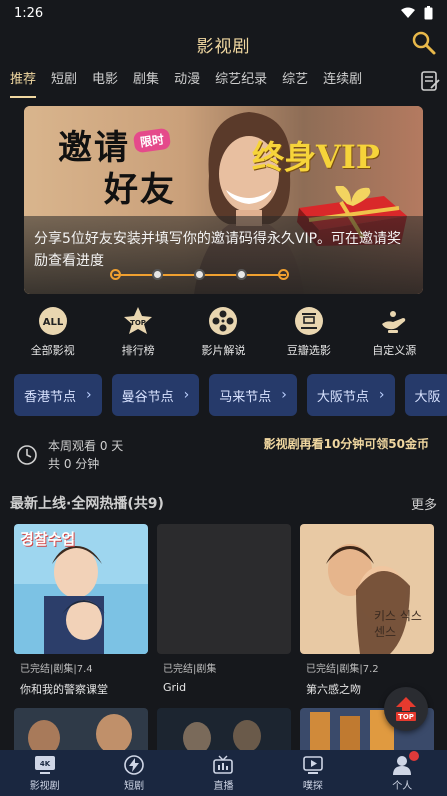 The width and height of the screenshot is (447, 796). What do you see at coordinates (346, 444) in the screenshot?
I see `watch-reward-text: 影视剧再看10分钟可领50金币` at bounding box center [346, 444].